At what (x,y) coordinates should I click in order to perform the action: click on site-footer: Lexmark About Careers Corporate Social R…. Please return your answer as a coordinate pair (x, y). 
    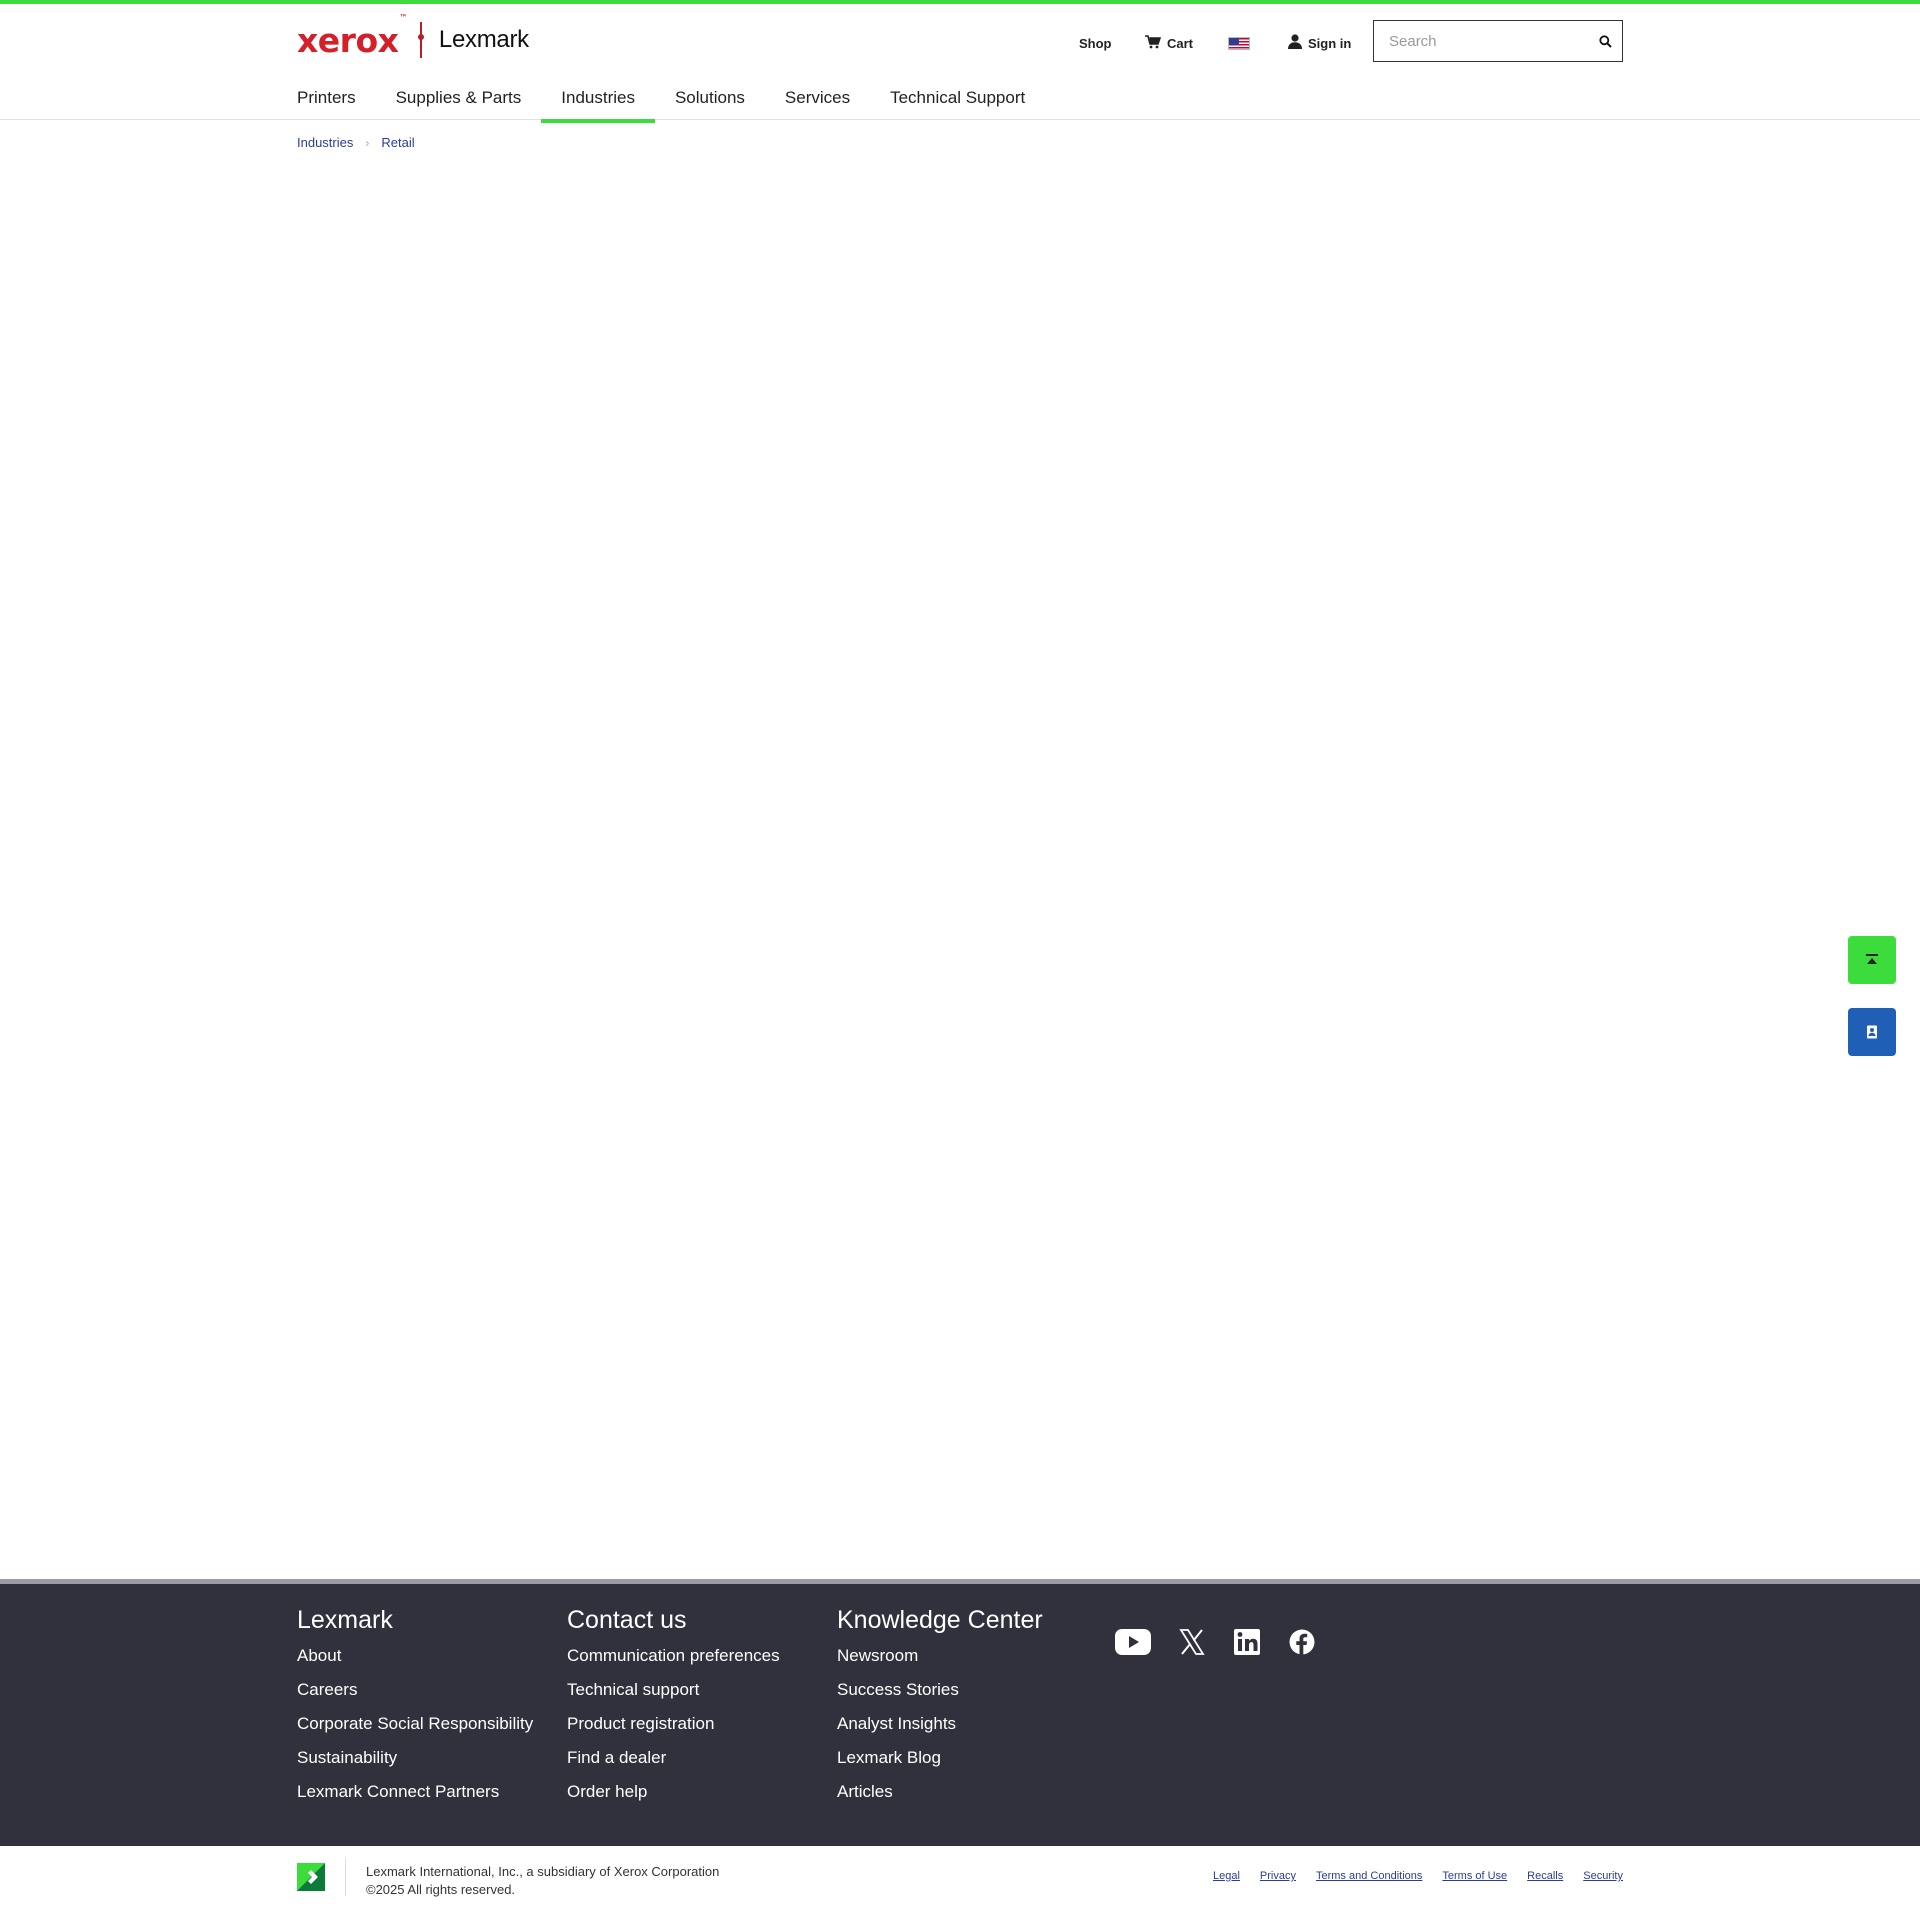
    Looking at the image, I should click on (960, 1712).